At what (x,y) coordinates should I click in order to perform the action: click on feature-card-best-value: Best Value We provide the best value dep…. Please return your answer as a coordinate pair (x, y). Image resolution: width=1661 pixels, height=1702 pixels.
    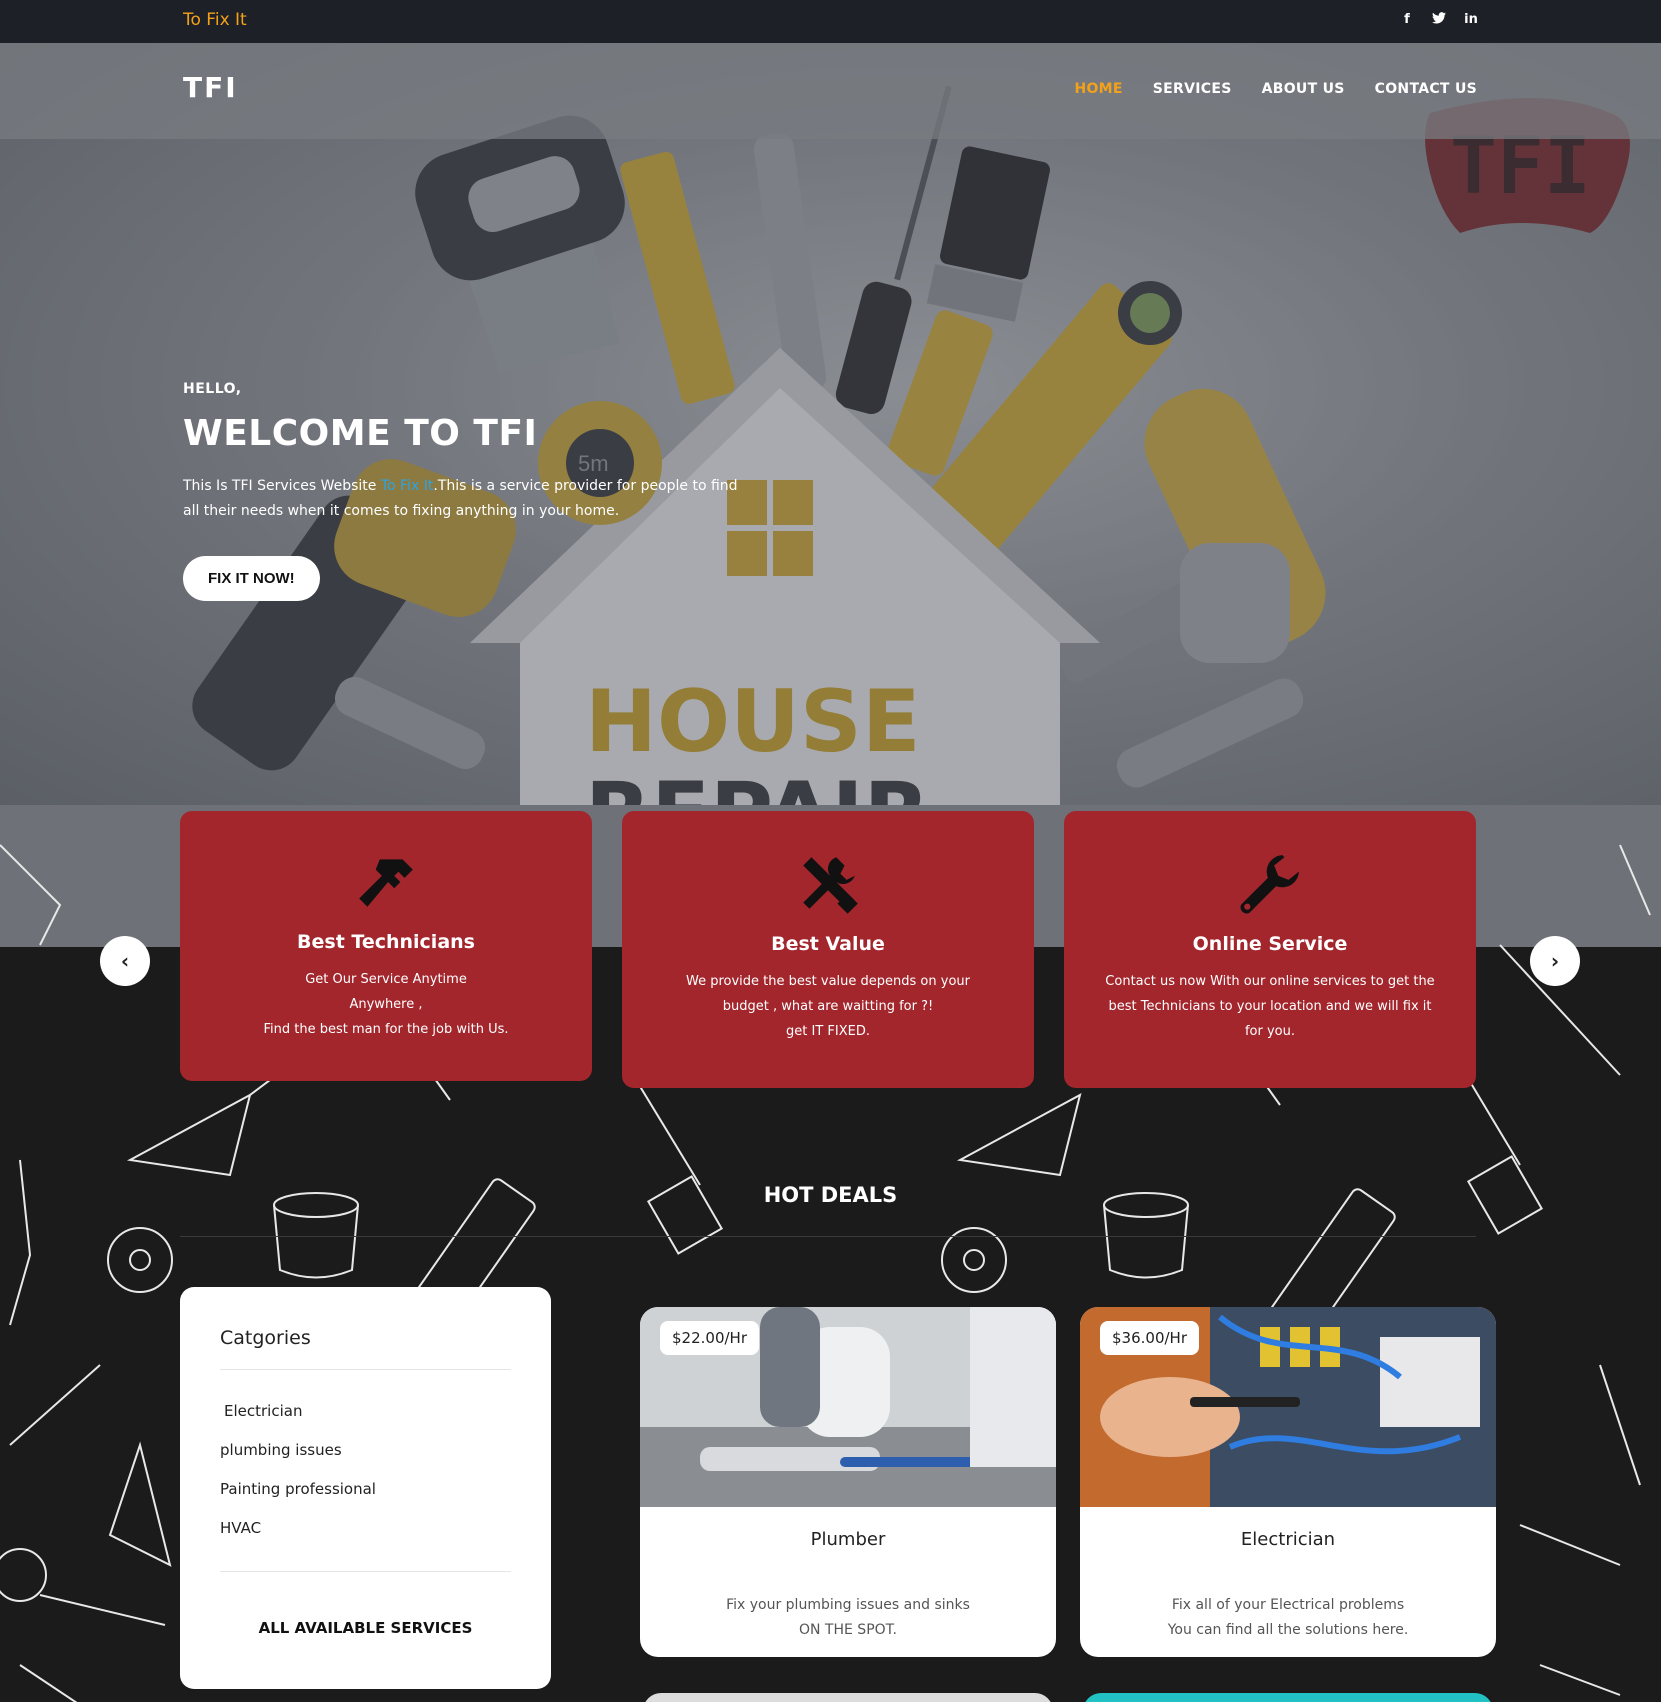
    Looking at the image, I should click on (828, 949).